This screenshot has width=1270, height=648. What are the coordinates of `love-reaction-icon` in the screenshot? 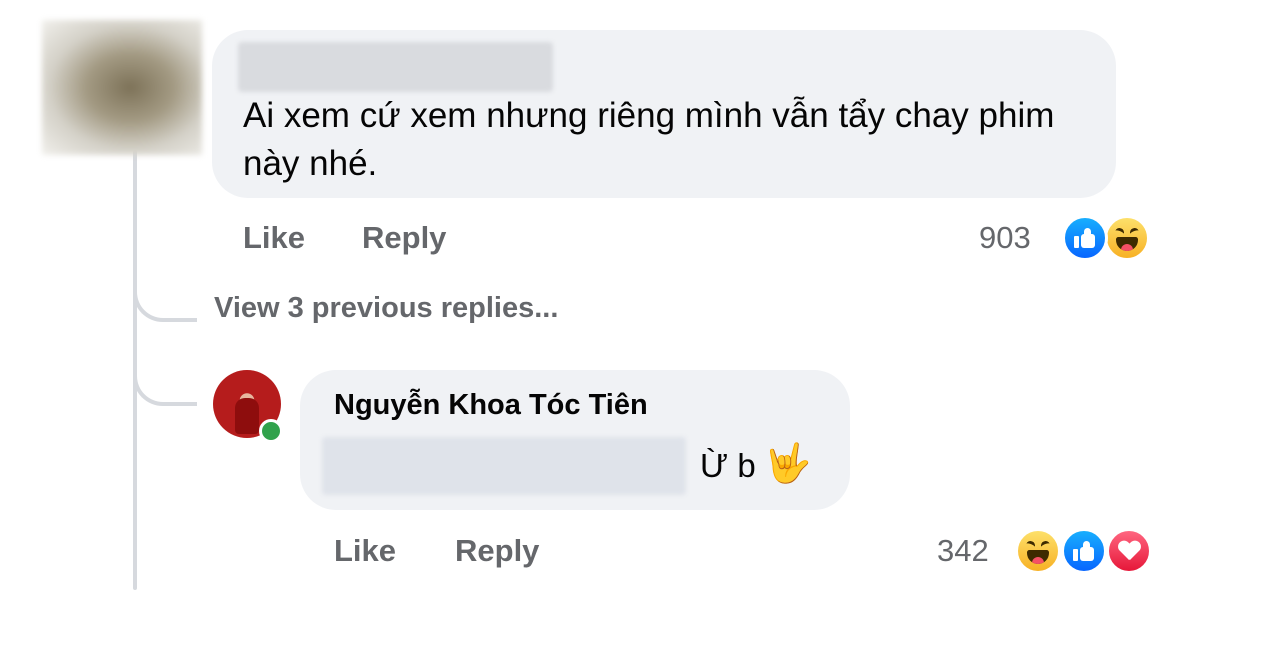 It's located at (1129, 551).